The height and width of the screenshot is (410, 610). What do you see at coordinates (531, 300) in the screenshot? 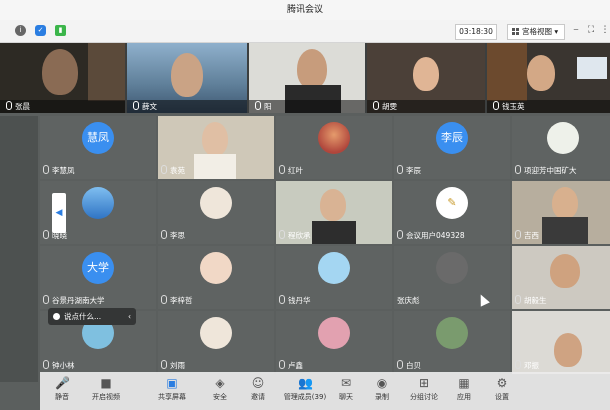
I see `participant-name: 胡毅生` at bounding box center [531, 300].